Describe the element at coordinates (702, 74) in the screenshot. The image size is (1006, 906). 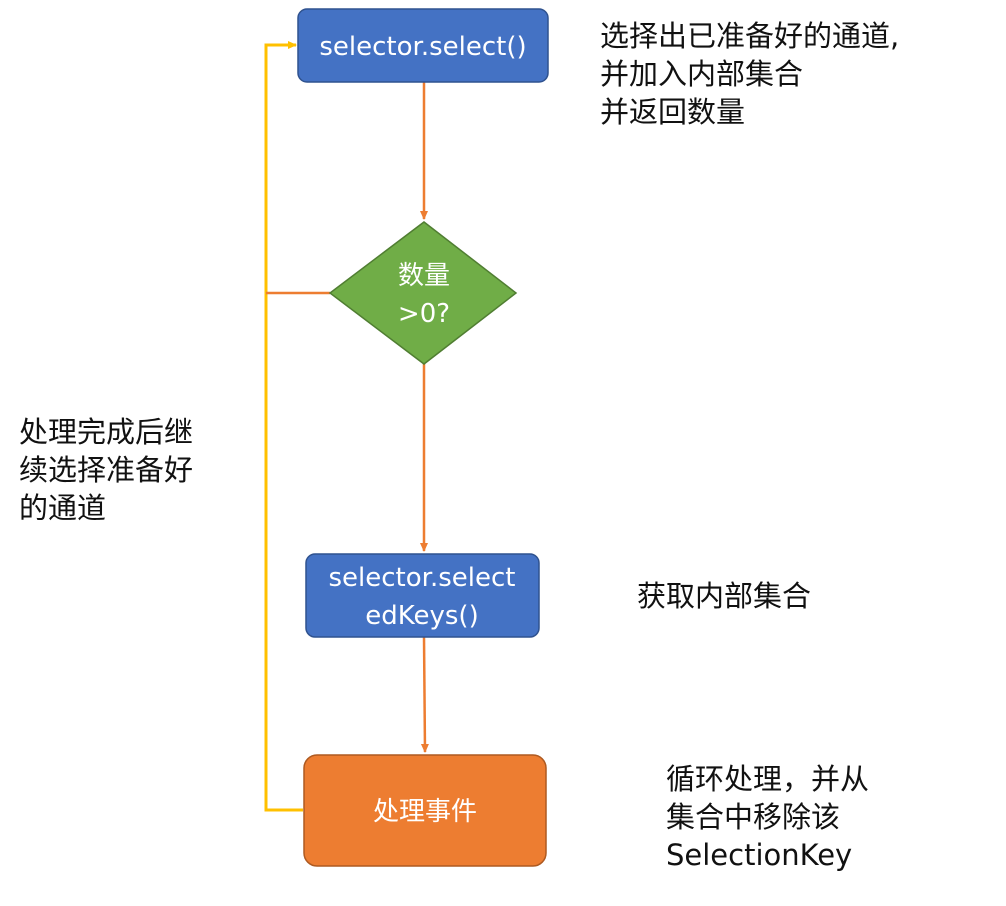
I see `select-annotation-line: 并加入内部集合` at that location.